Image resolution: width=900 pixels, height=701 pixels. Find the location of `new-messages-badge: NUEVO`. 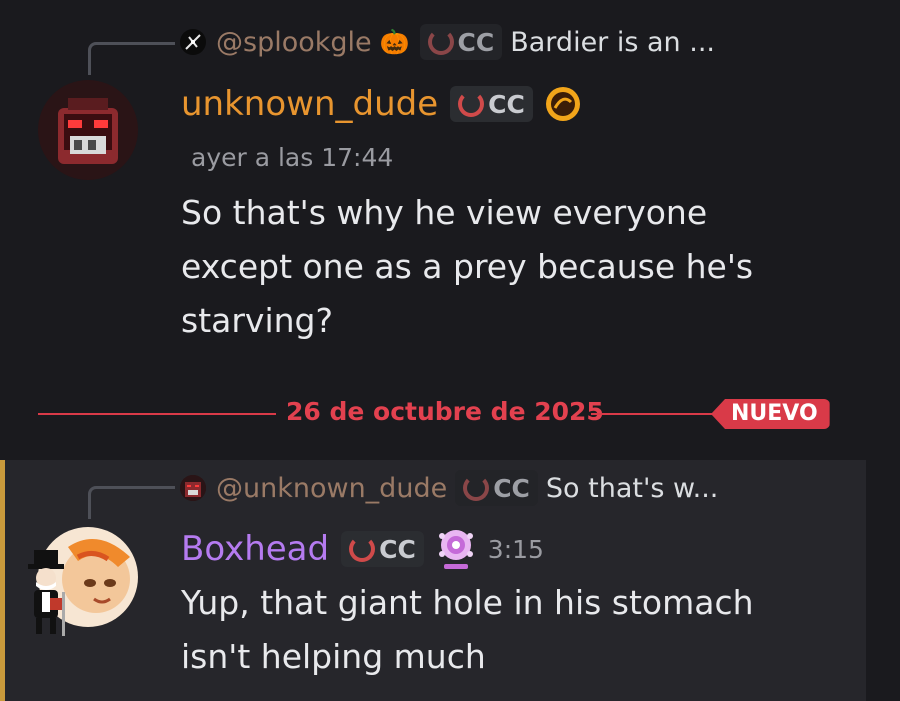

new-messages-badge: NUEVO is located at coordinates (770, 414).